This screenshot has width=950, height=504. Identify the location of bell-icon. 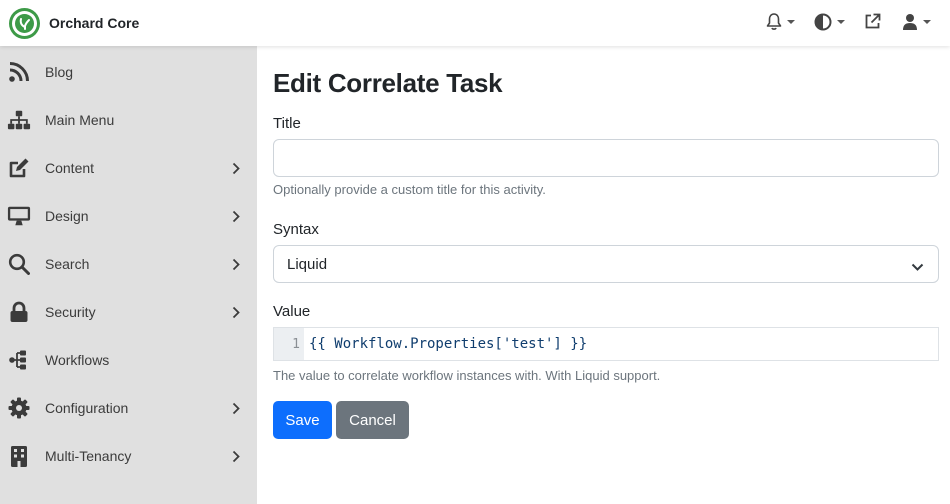
(774, 22).